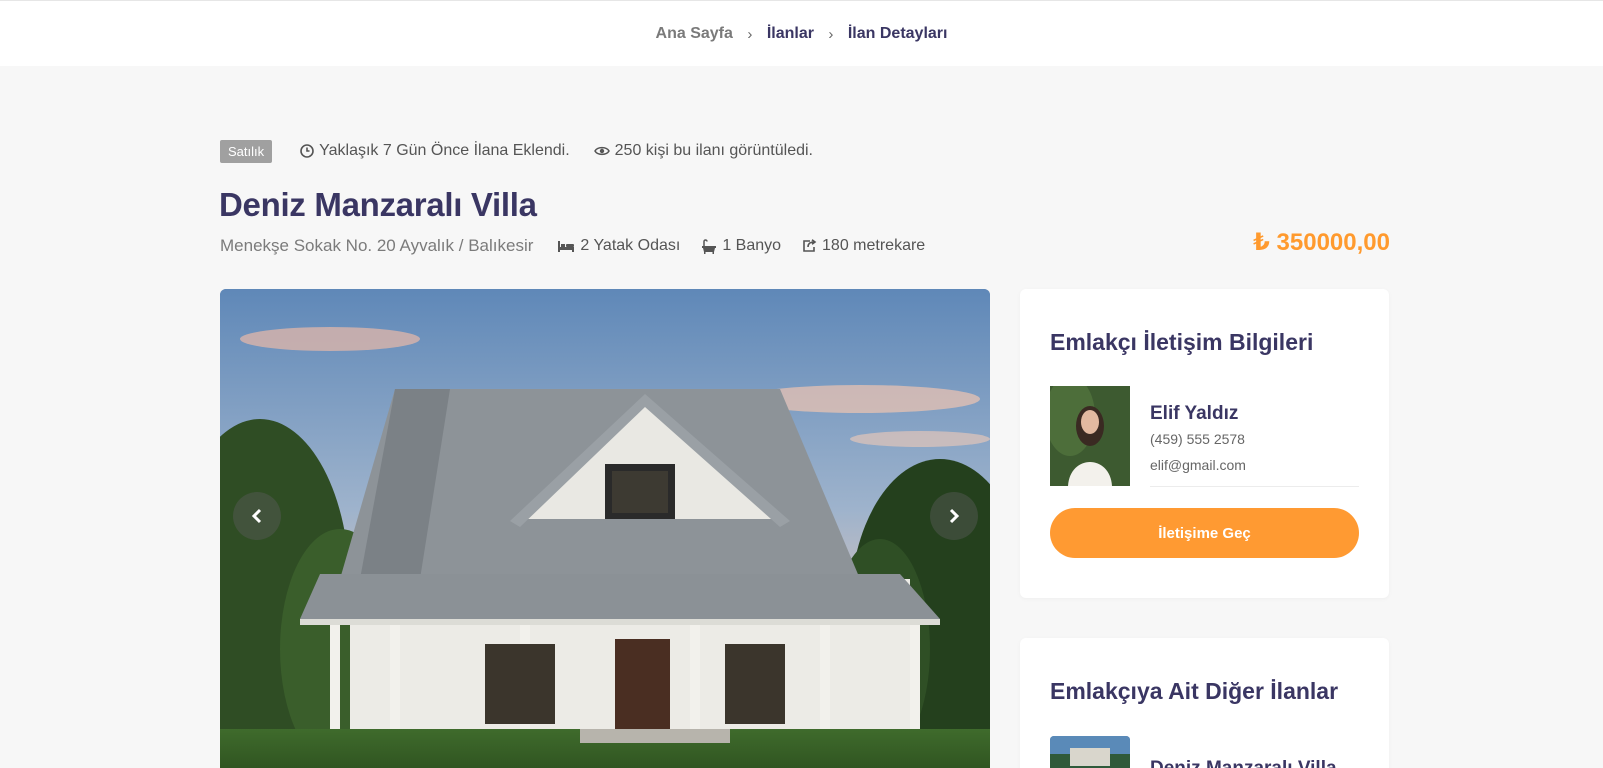 The image size is (1603, 768). I want to click on area-text: 180 metrekare, so click(874, 245).